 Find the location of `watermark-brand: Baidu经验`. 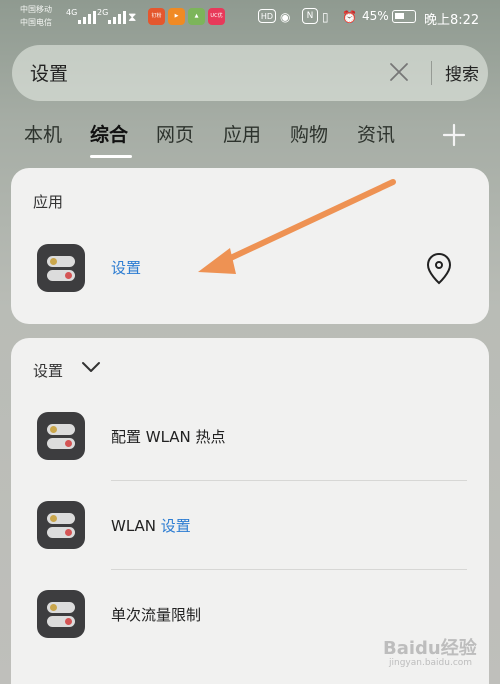

watermark-brand: Baidu经验 is located at coordinates (430, 648).